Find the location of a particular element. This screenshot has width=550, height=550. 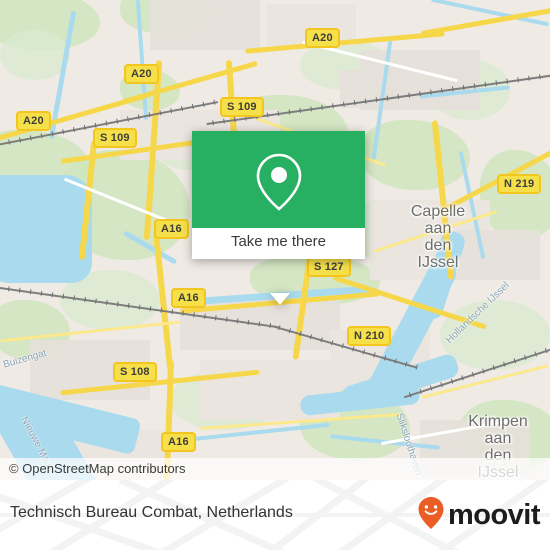

osm-attribution-text: © OpenStreetMap contributors is located at coordinates (97, 468).